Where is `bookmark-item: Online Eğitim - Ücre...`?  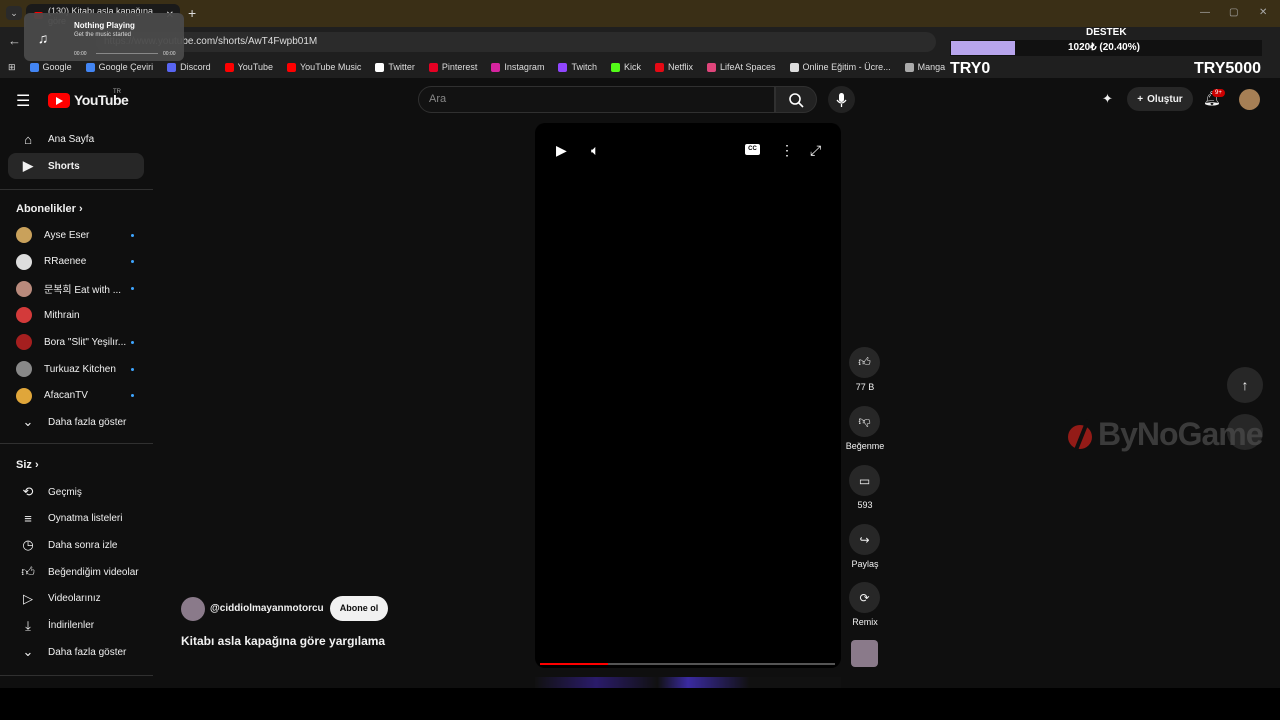 bookmark-item: Online Eğitim - Ücre... is located at coordinates (840, 67).